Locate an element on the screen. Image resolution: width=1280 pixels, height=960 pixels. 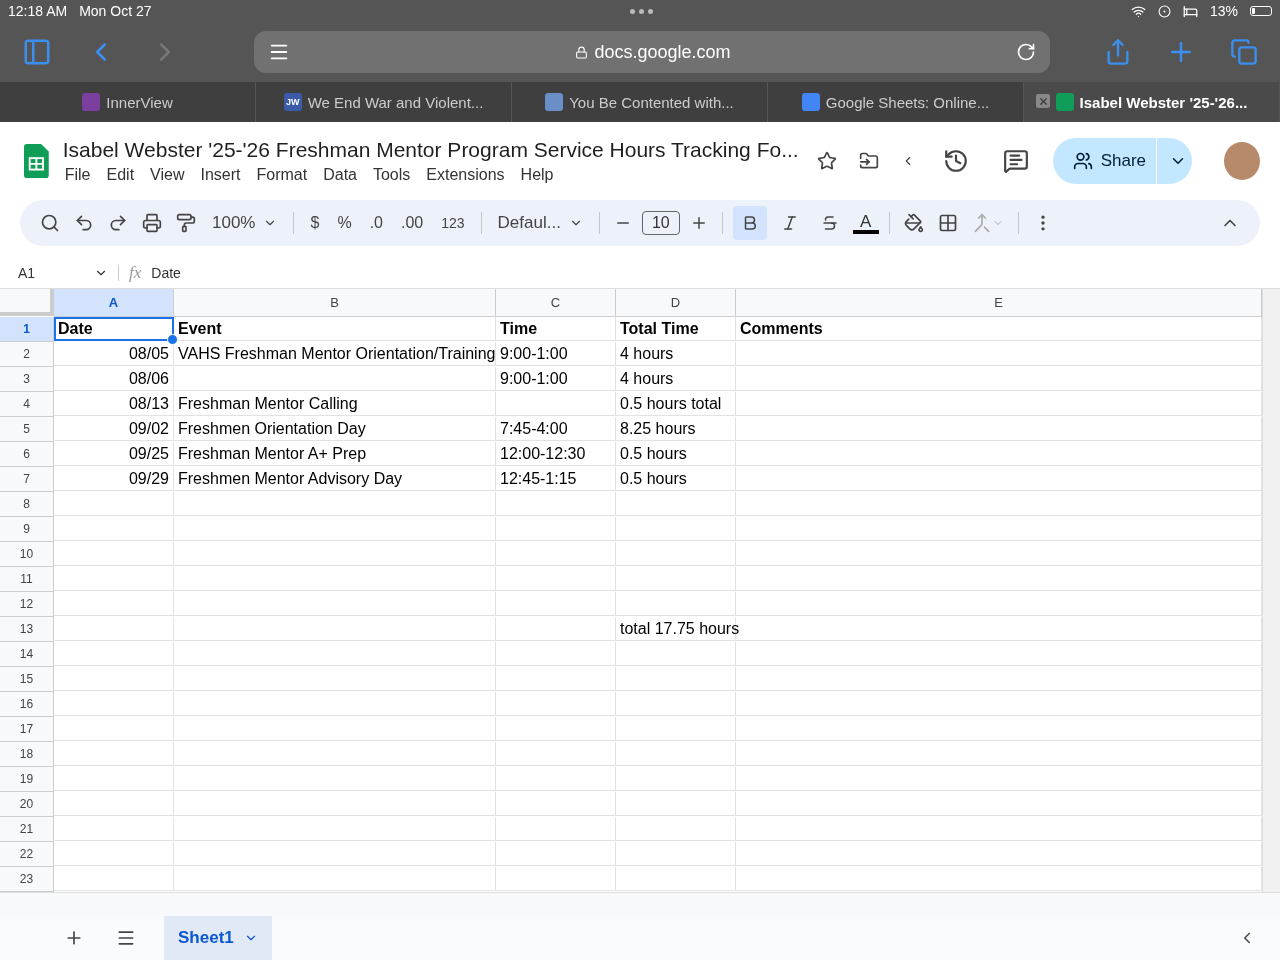
row-header: 22 is located at coordinates (27, 854).